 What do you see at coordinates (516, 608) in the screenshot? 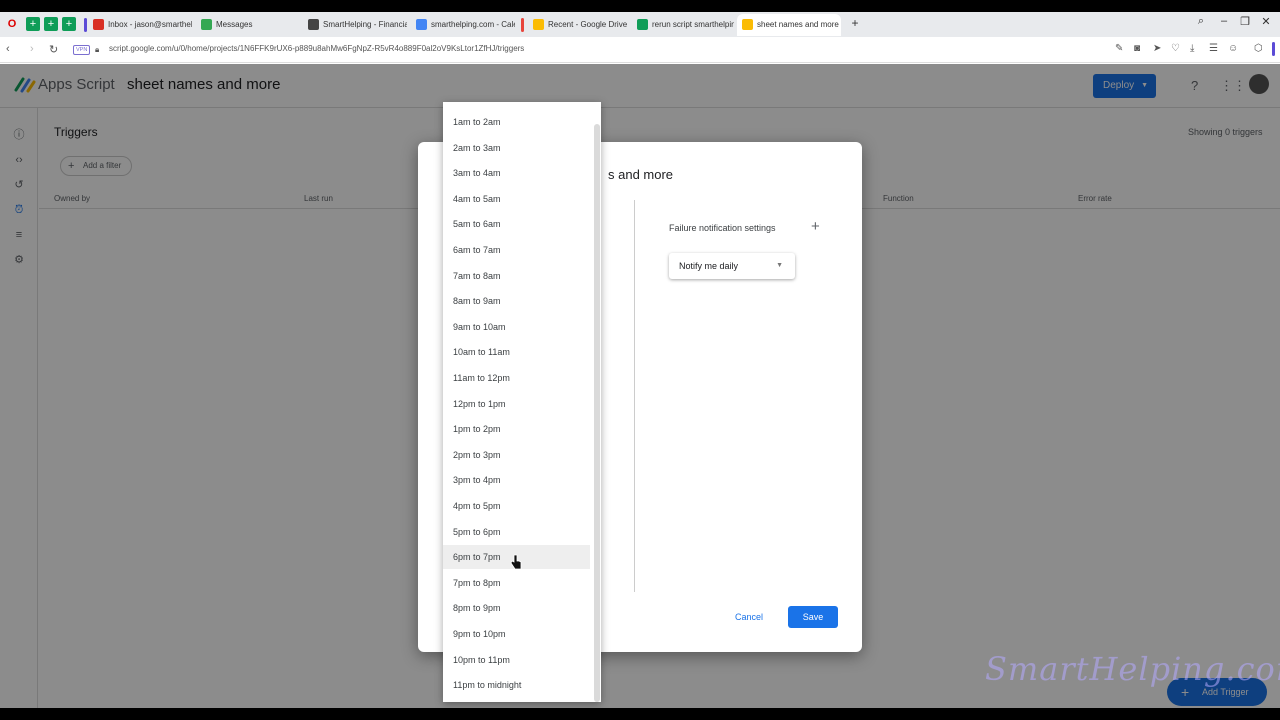
I see `time-option: 8pm to 9pm` at bounding box center [516, 608].